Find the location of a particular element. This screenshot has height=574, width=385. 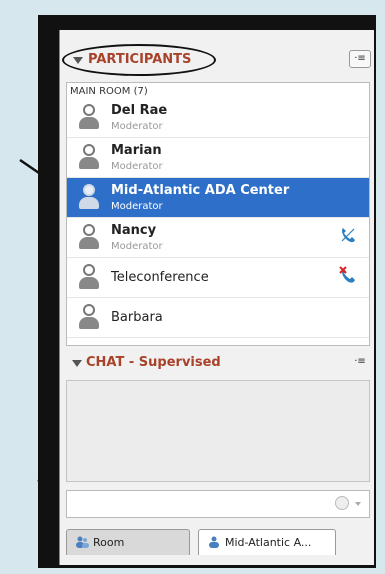

participant-row: Teleconference is located at coordinates (218, 278).